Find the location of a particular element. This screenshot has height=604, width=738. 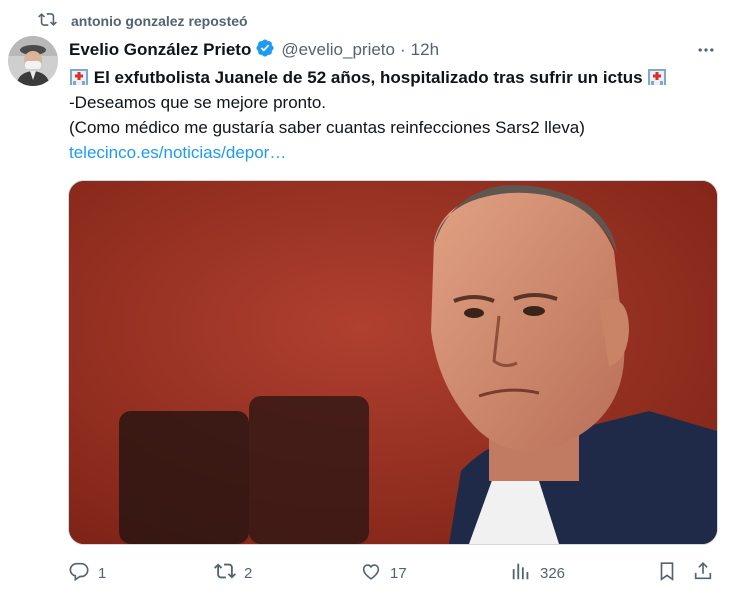

repost-button: 2 is located at coordinates (233, 573).